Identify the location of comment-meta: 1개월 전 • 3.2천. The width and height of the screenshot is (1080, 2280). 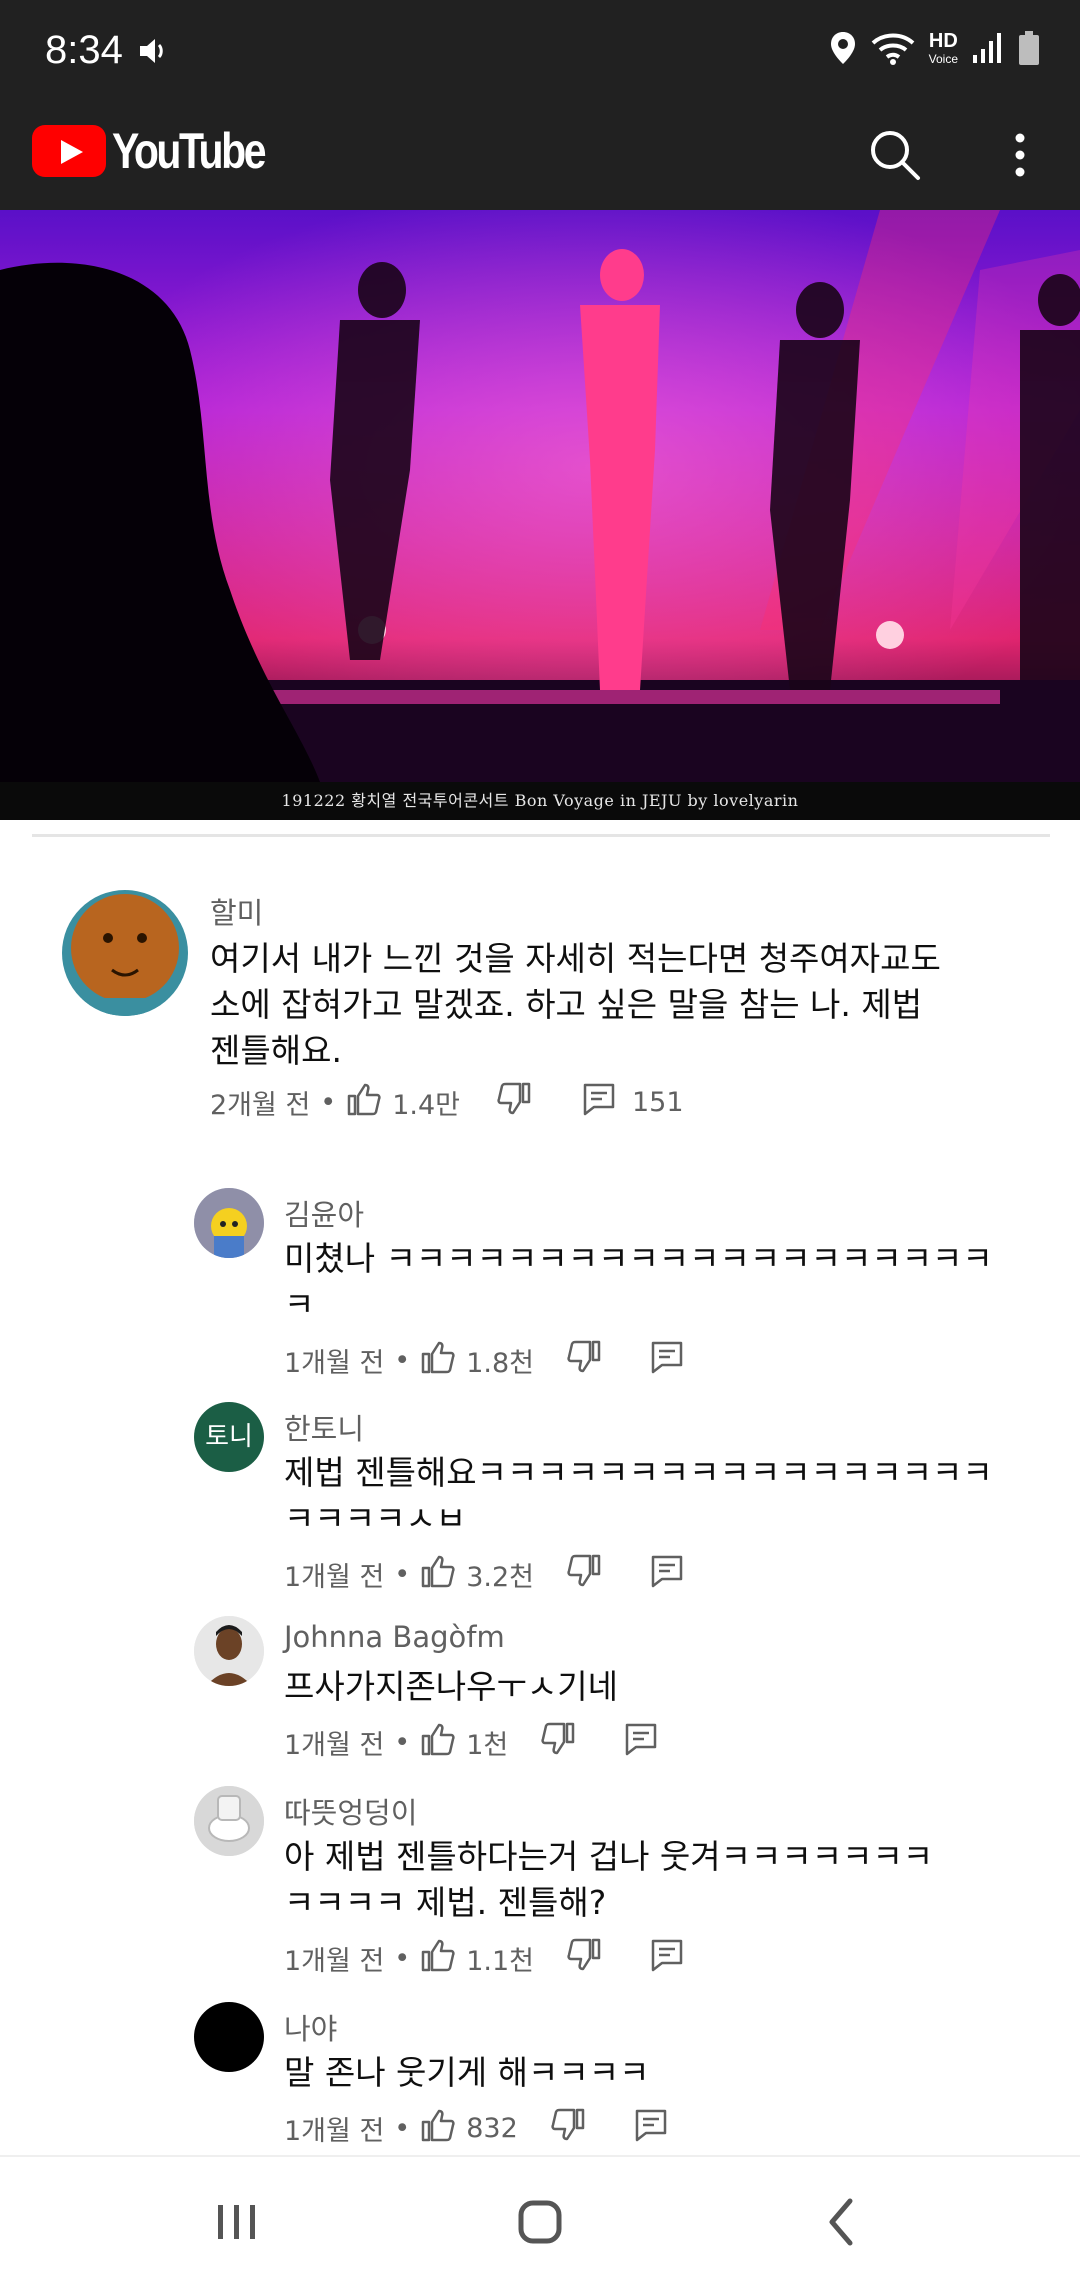
(484, 1574).